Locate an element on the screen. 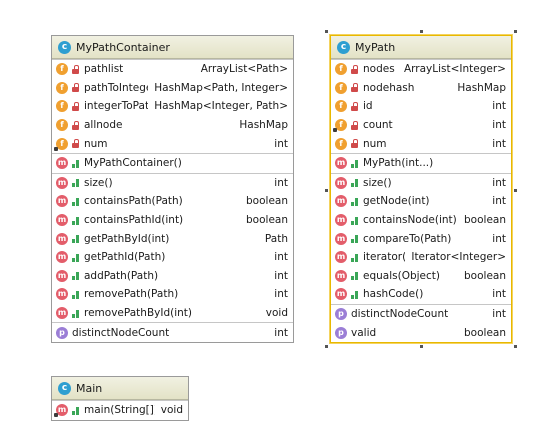 This screenshot has width=554, height=442. method-row: m removePath(Path) int is located at coordinates (172, 294).